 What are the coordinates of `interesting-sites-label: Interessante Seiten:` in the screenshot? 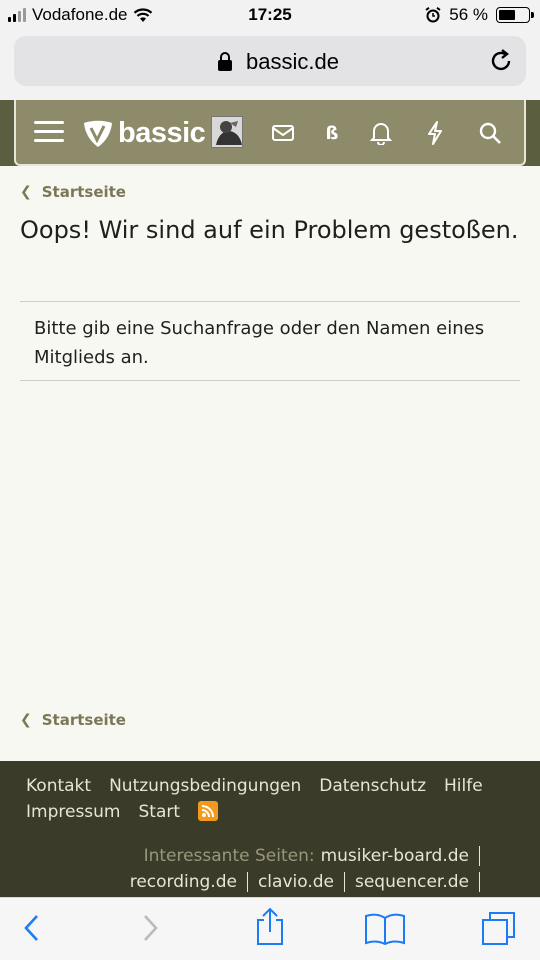 It's located at (229, 856).